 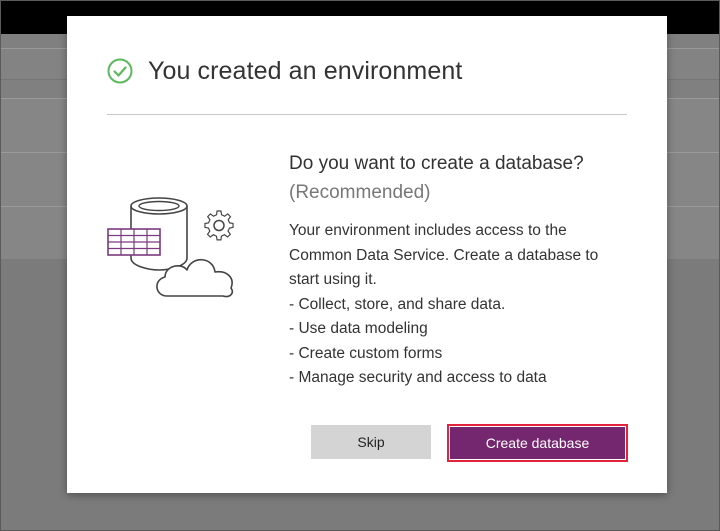 What do you see at coordinates (428, 230) in the screenshot?
I see `description-line: Your environment includes access to the` at bounding box center [428, 230].